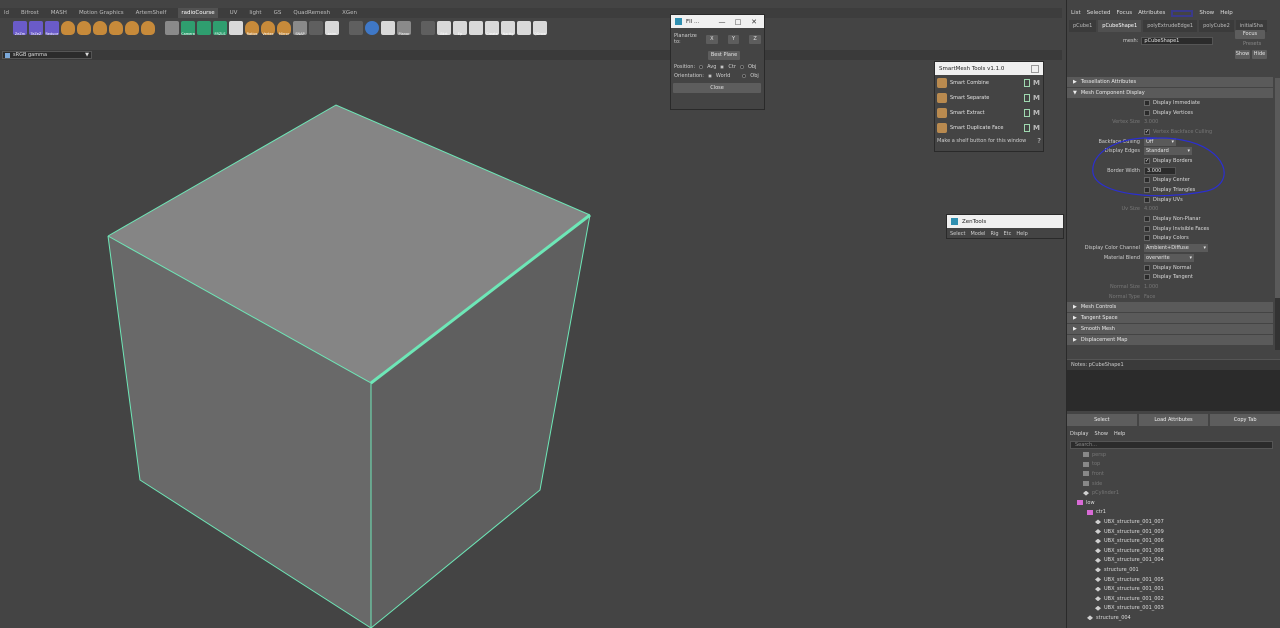  I want to click on shelf-tool-icon: Create, so click(492, 28).